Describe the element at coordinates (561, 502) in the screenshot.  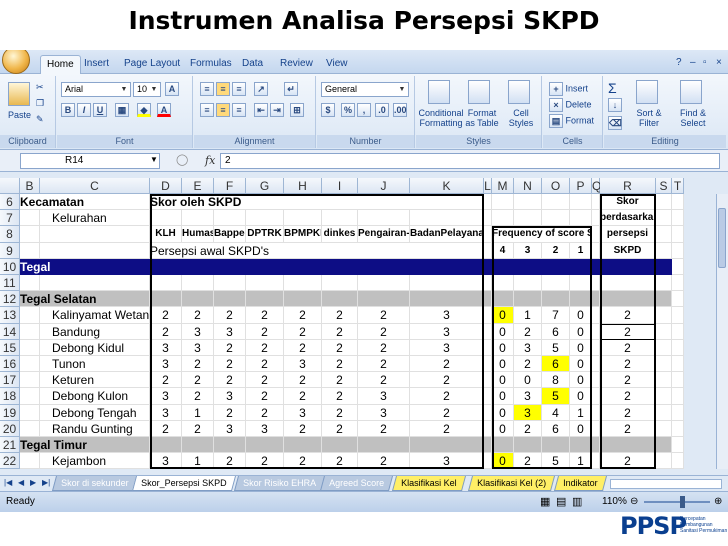
I see `page-layout-view-icon: ▤` at that location.